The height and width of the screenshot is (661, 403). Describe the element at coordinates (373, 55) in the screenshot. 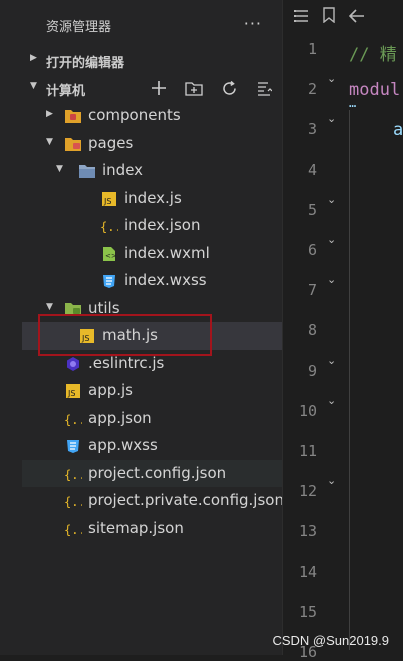

I see `code-comment: // 精` at that location.